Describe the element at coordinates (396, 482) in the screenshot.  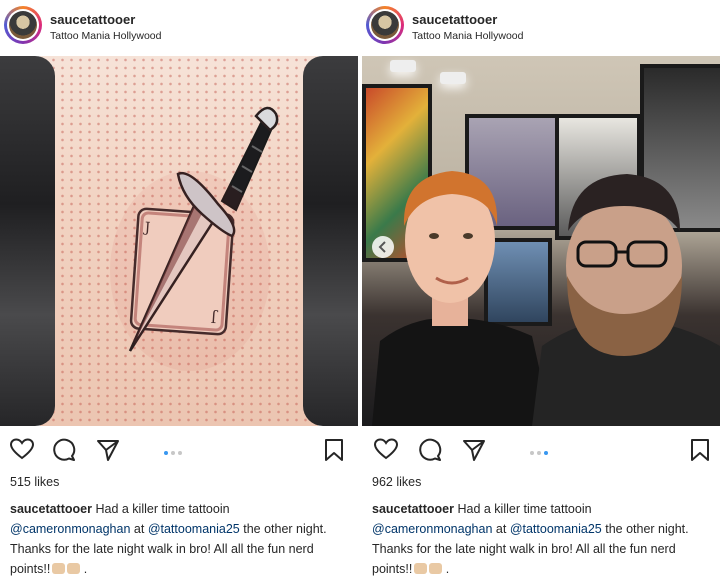
I see `likes-count: 962 likes` at that location.